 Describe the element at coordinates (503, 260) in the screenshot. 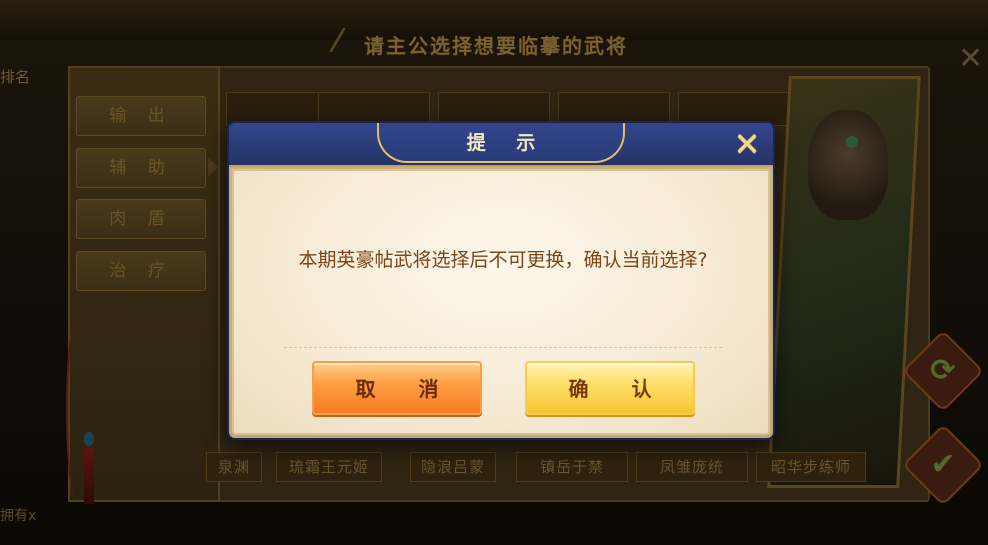

I see `dialog-message: 本期英豪帖武将选择后不可更换，确认当前选择?` at that location.